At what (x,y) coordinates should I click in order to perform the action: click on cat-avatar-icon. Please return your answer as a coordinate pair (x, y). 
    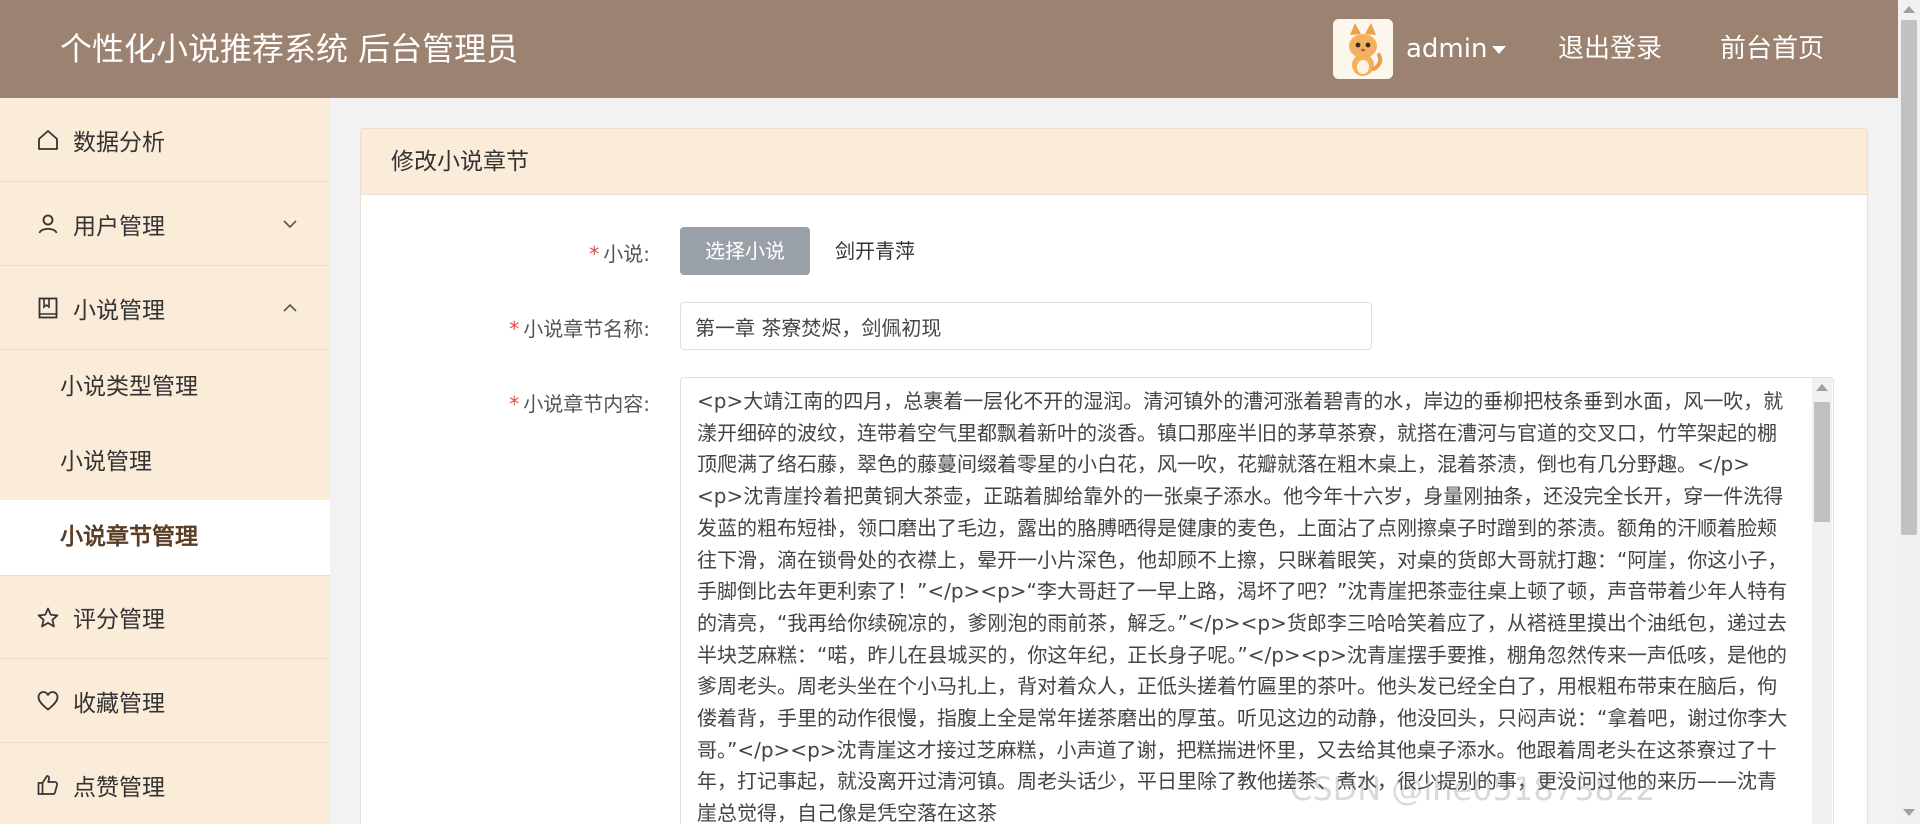
    Looking at the image, I should click on (1363, 49).